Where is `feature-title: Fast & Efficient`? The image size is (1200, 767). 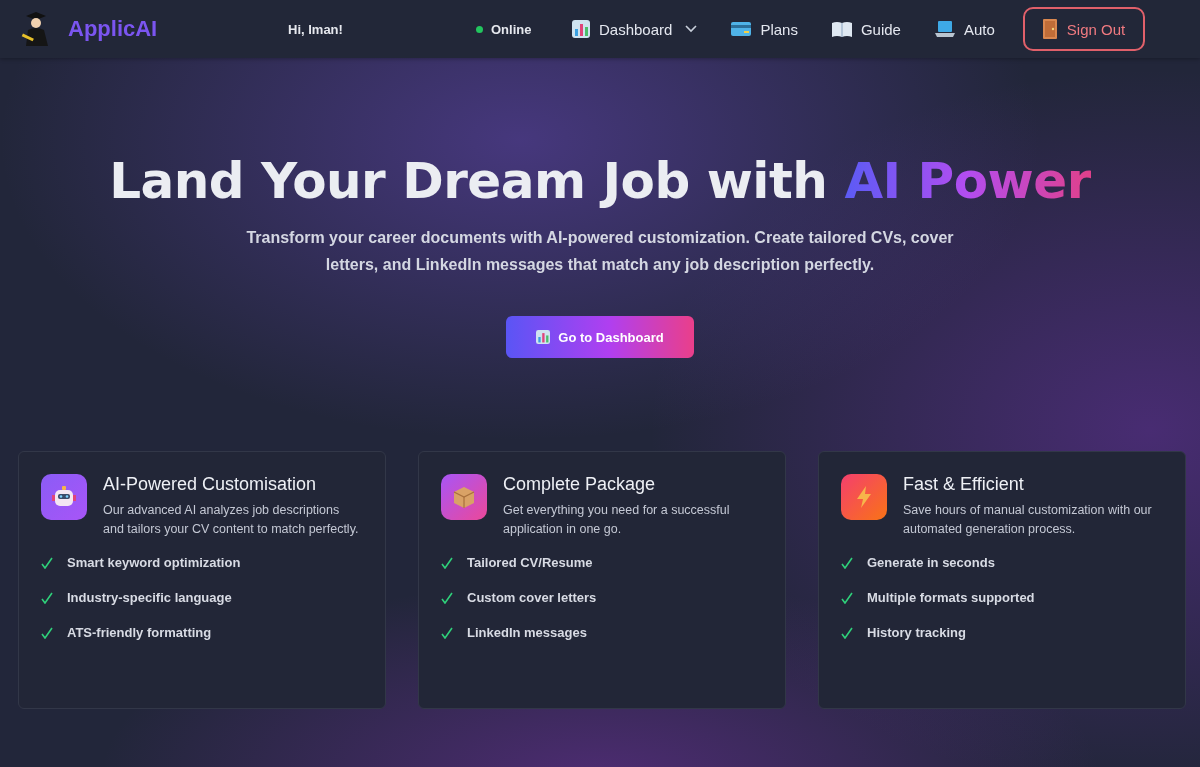 feature-title: Fast & Efficient is located at coordinates (964, 484).